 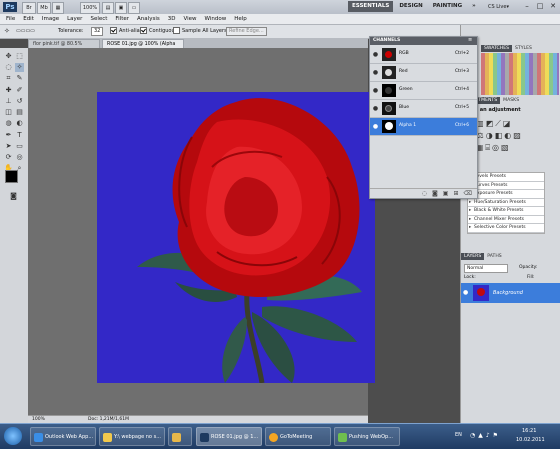 I want to click on clock-time: 16:21, so click(x=529, y=431).